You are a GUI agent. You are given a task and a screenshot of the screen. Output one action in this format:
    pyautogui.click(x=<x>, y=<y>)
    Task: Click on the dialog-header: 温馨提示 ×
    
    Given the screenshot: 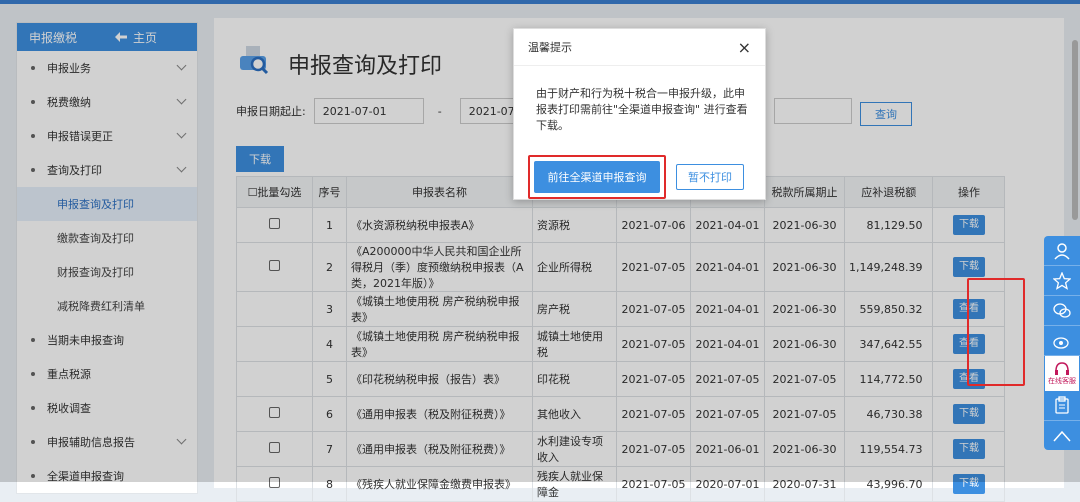 What is the action you would take?
    pyautogui.click(x=639, y=47)
    